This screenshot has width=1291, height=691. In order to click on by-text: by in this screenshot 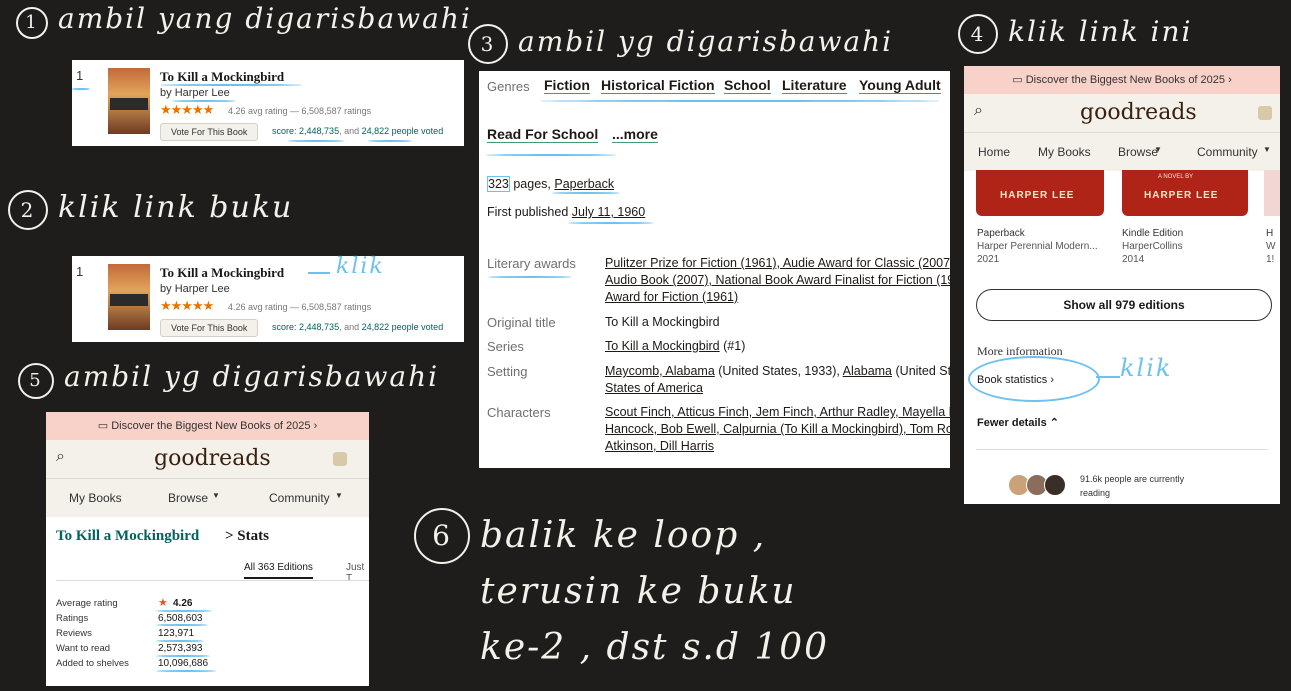, I will do `click(166, 93)`.